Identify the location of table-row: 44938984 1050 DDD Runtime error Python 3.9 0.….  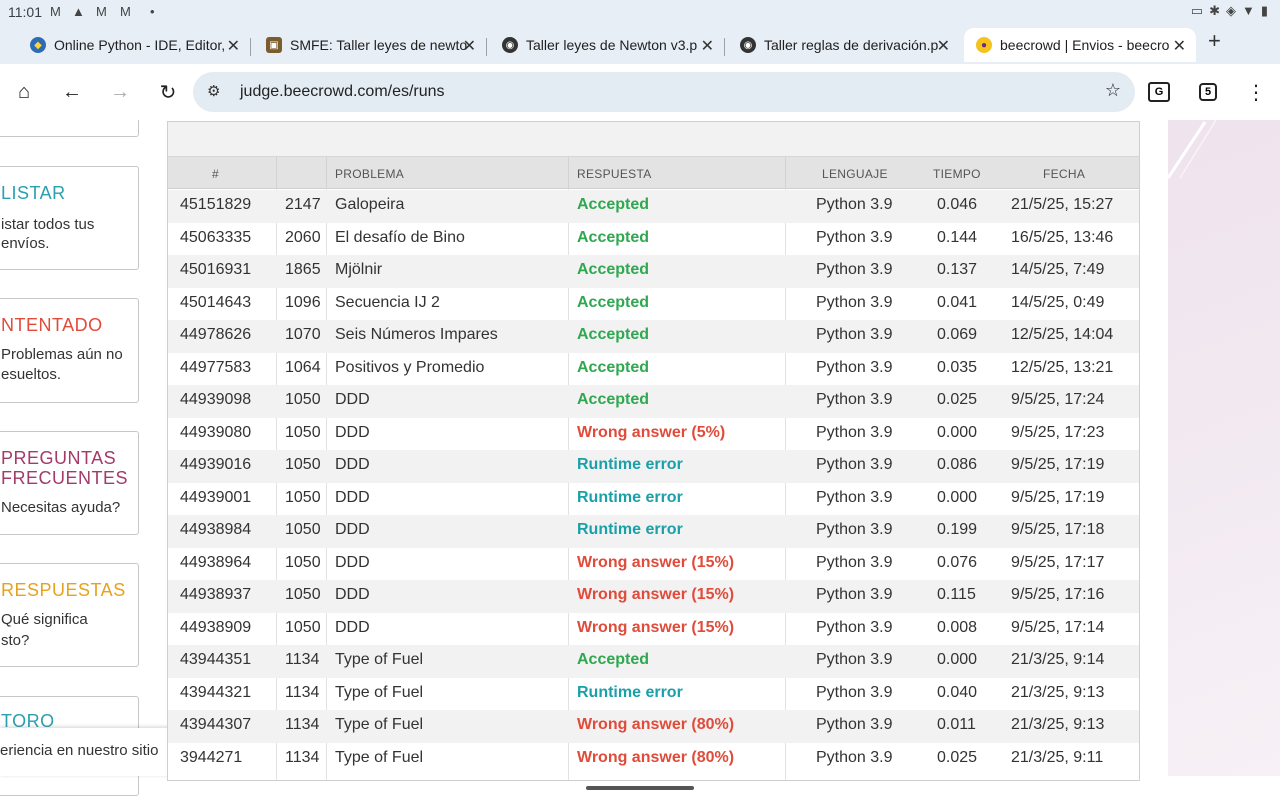
(653, 531).